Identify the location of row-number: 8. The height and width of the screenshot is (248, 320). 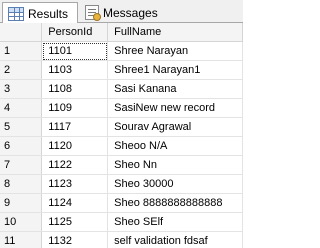
(21, 184).